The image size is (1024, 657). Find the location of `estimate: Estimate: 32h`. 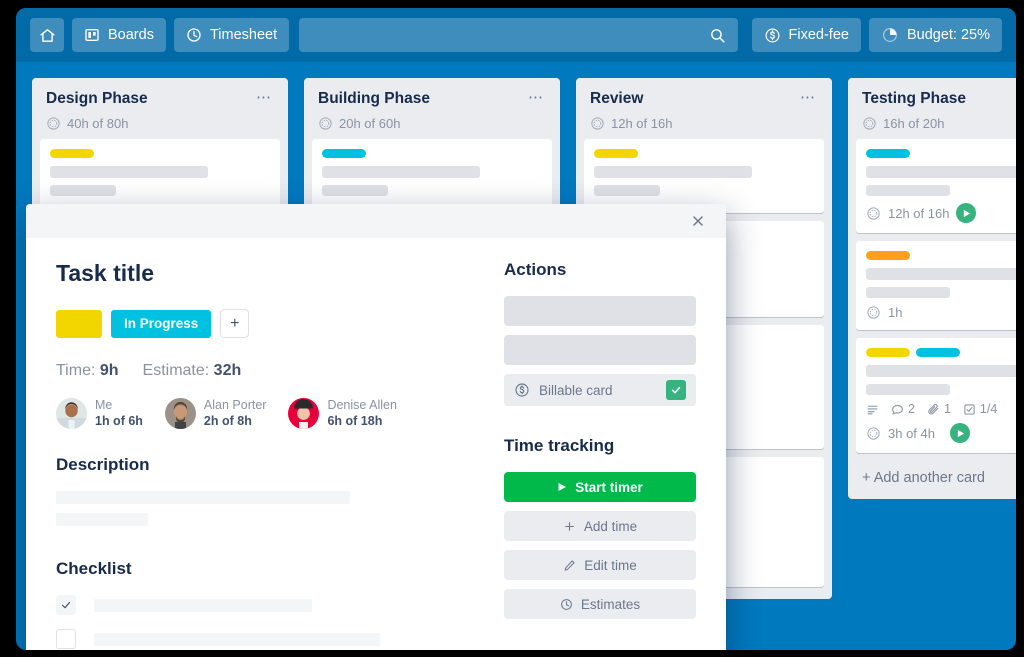

estimate: Estimate: 32h is located at coordinates (192, 371).